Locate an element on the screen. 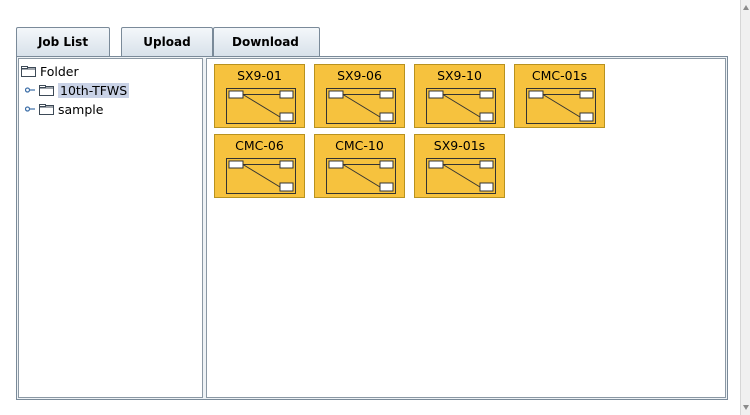 This screenshot has width=750, height=415. job-label: SX9-06 is located at coordinates (359, 75).